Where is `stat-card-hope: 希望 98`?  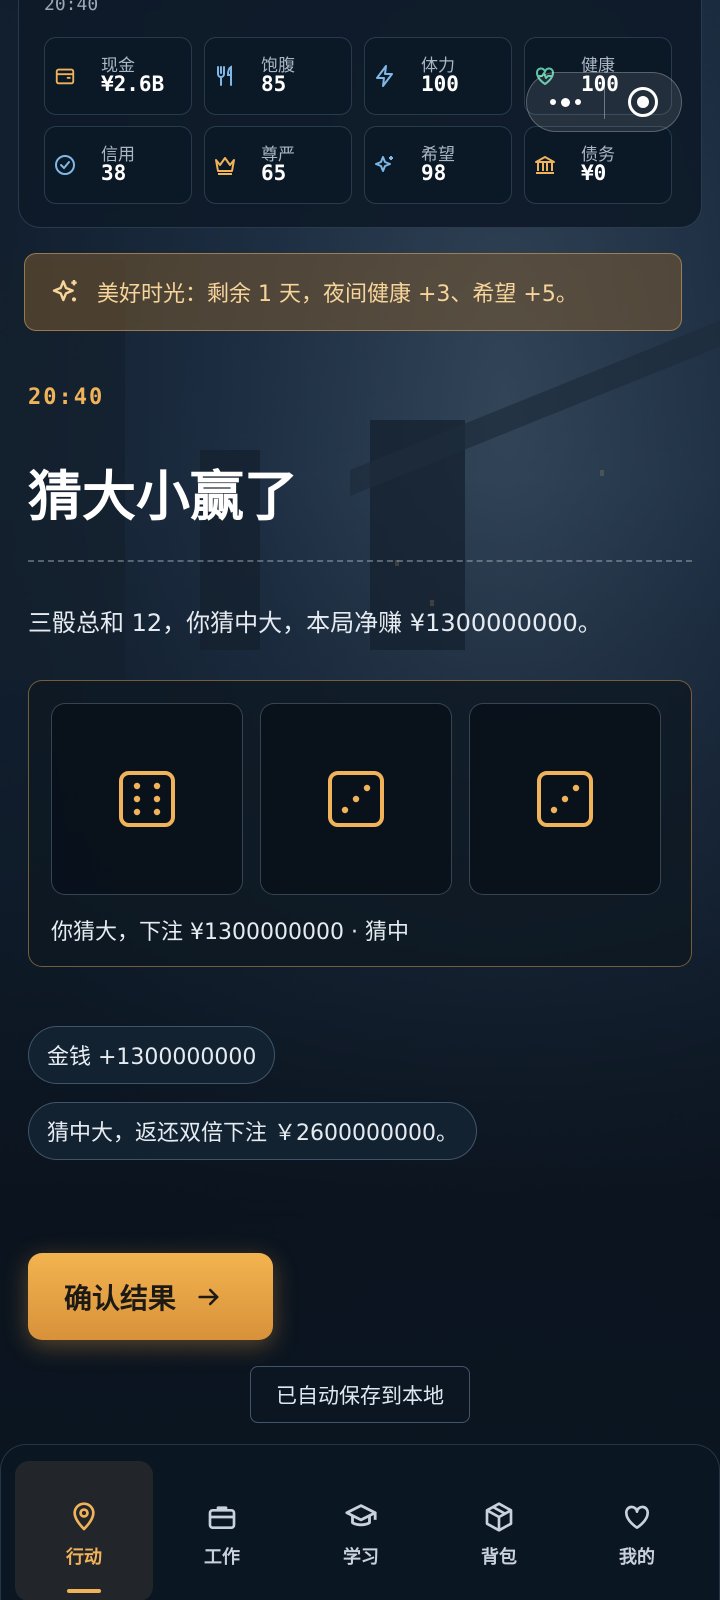 stat-card-hope: 希望 98 is located at coordinates (438, 165).